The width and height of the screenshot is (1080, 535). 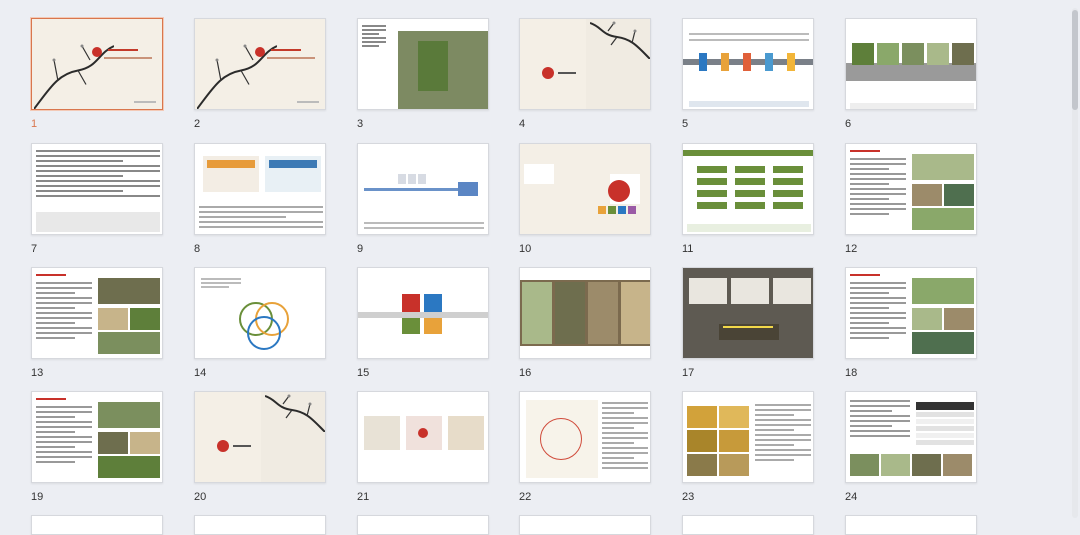 I want to click on section-title, so click(x=567, y=73).